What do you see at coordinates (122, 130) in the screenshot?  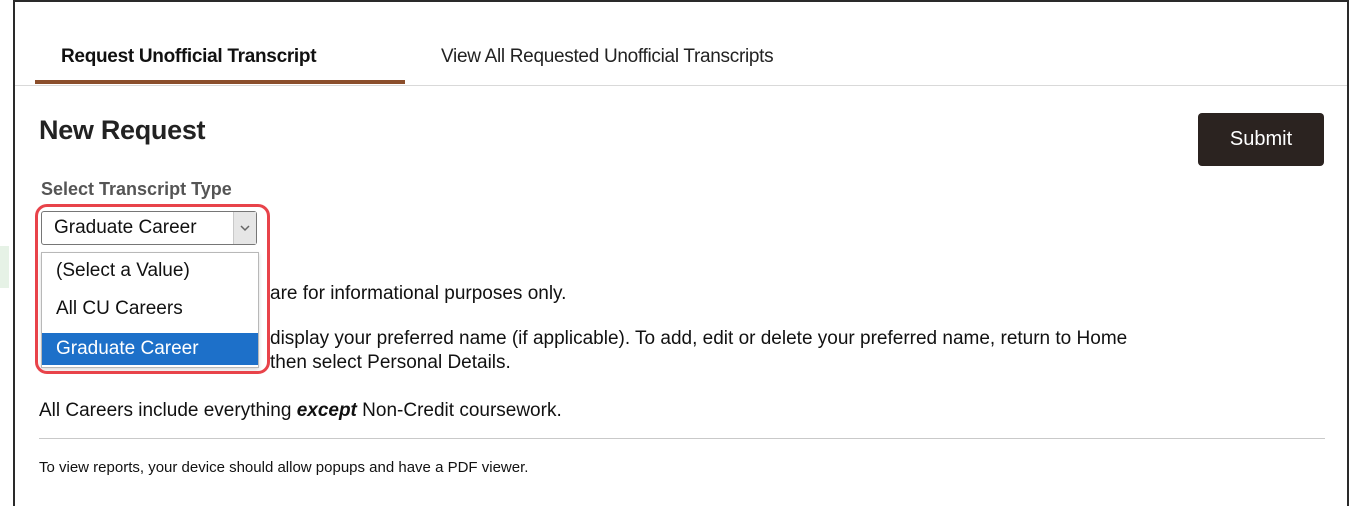 I see `page-title: New Request` at bounding box center [122, 130].